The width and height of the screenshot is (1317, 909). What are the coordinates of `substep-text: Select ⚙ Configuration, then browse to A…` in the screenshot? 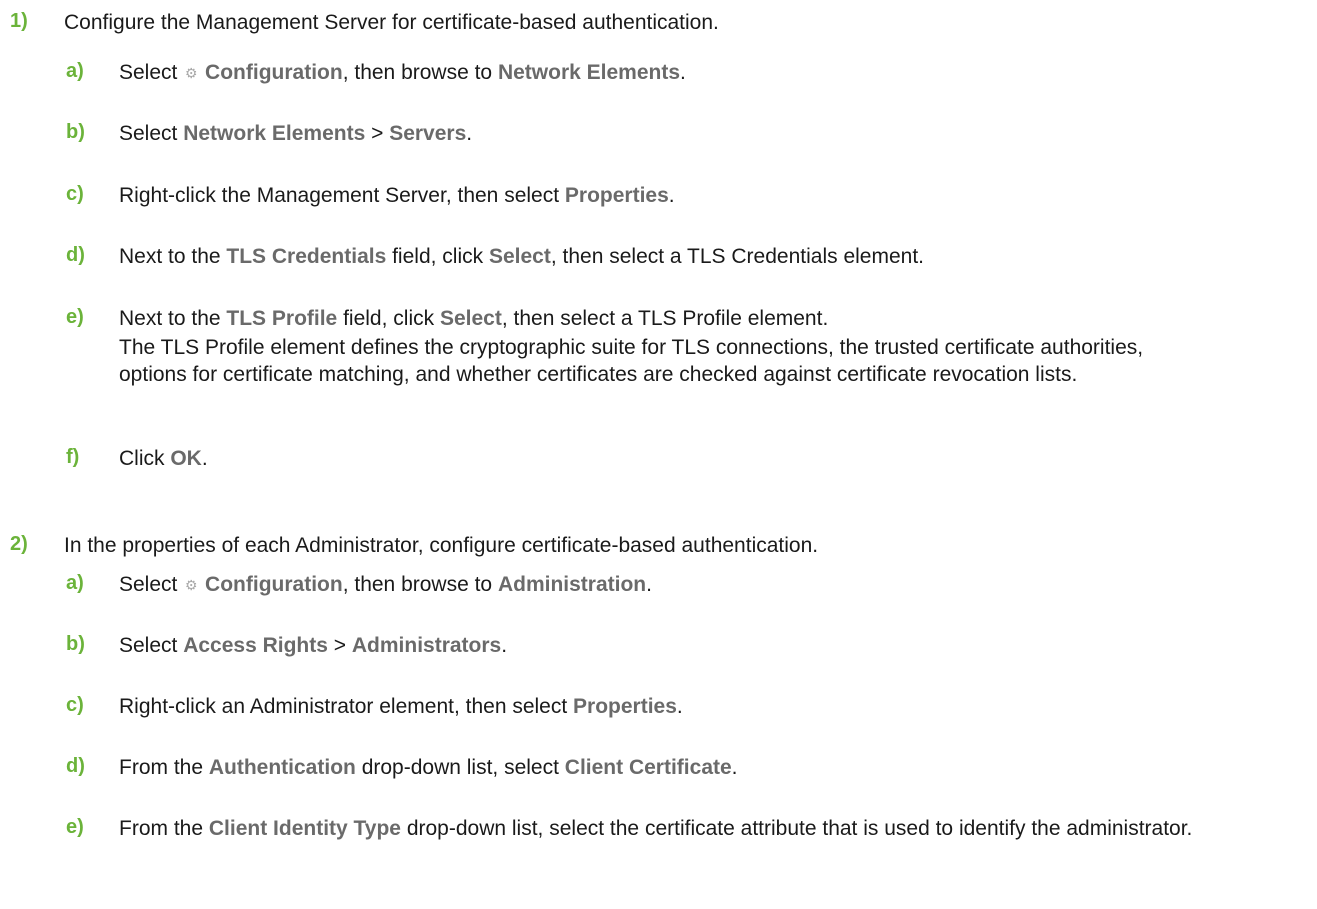 It's located at (709, 585).